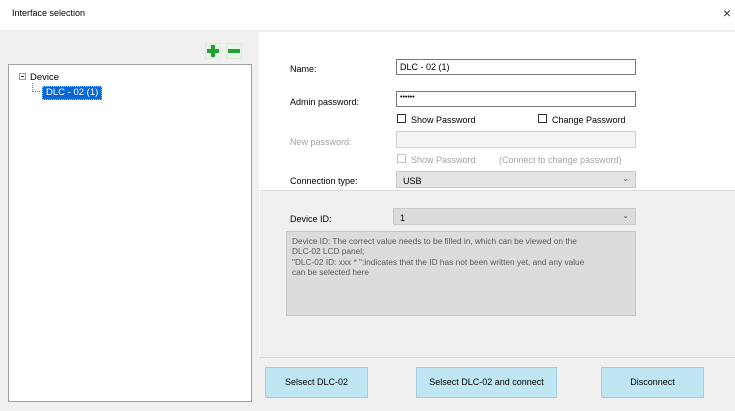 The width and height of the screenshot is (735, 411). I want to click on device-id-label: Device ID:, so click(311, 219).